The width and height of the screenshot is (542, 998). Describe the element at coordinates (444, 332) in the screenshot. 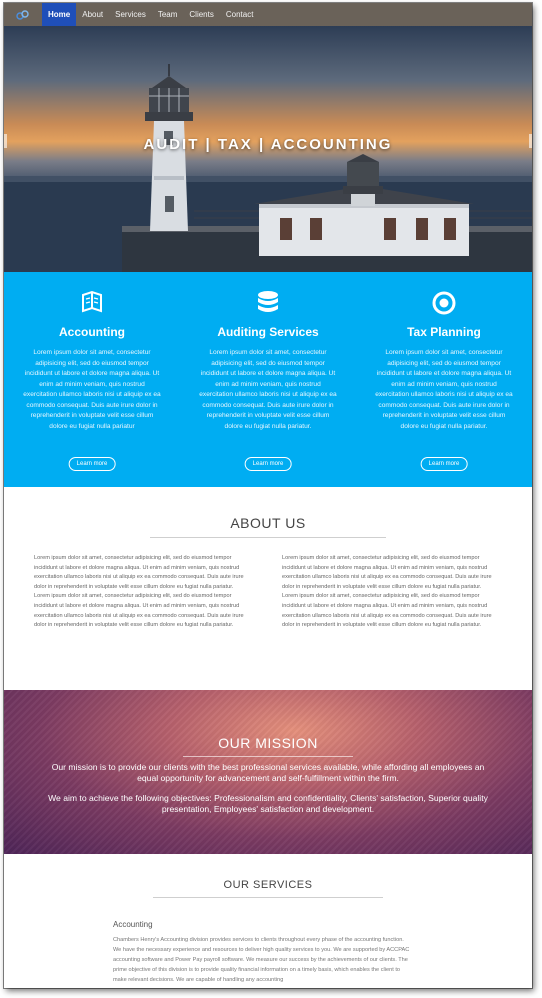

I see `service-title: Tax Planning` at that location.